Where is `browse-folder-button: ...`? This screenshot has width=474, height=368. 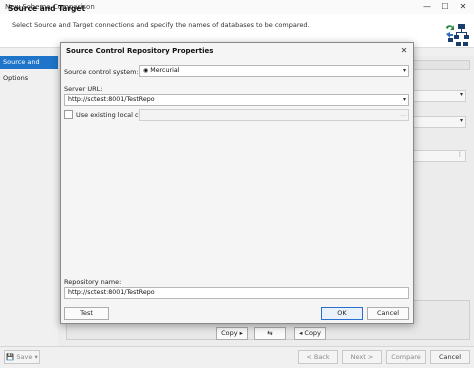 browse-folder-button: ... is located at coordinates (403, 114).